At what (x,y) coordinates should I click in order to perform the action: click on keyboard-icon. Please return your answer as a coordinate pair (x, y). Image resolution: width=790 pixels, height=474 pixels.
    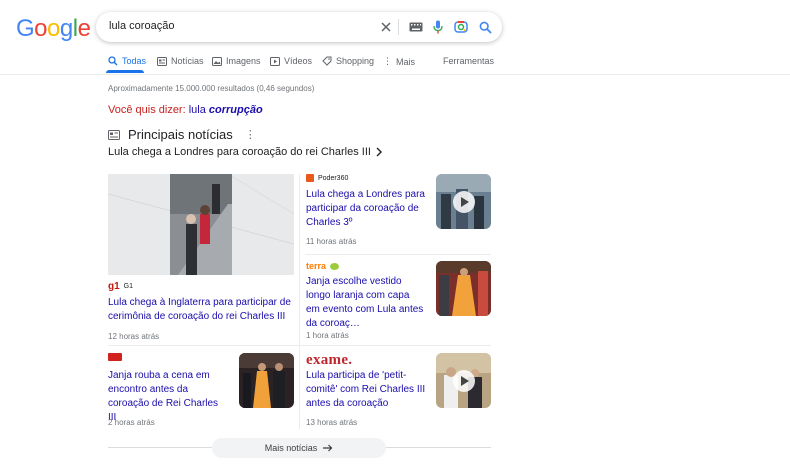
    Looking at the image, I should click on (416, 27).